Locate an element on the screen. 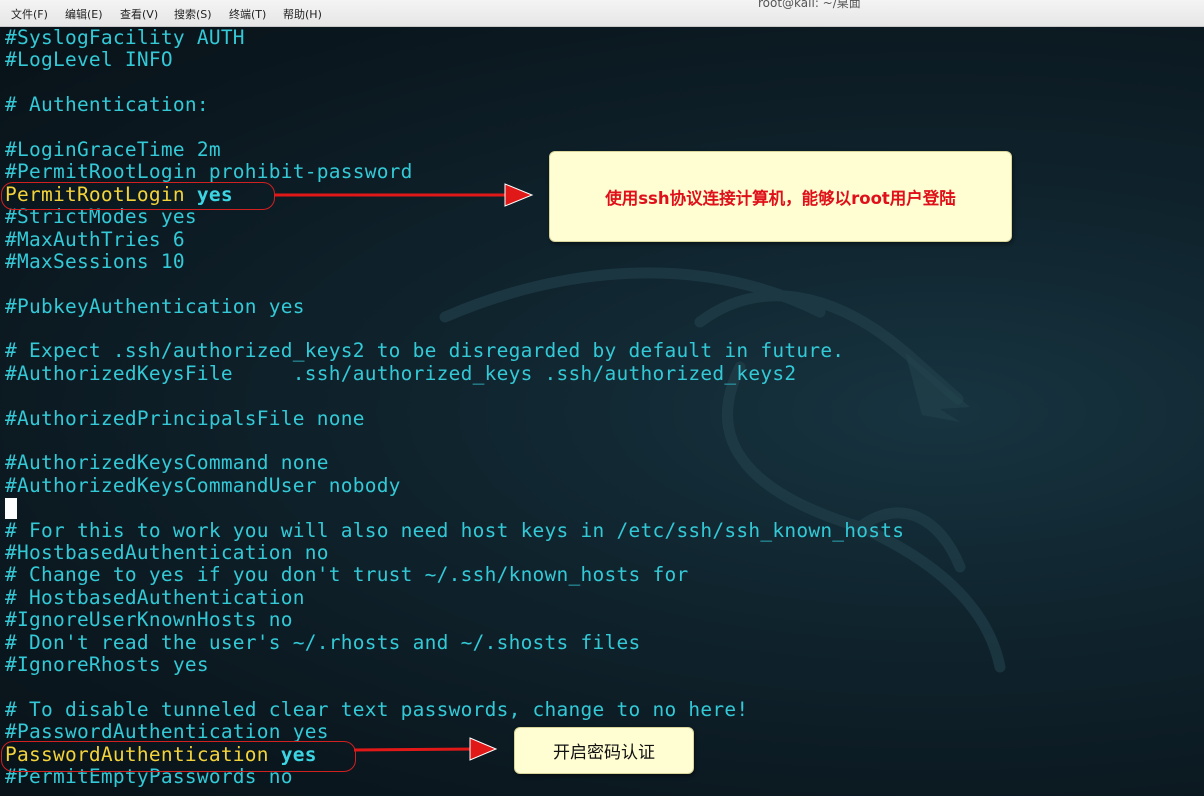 This screenshot has width=1204, height=796. menu-search: 搜索(S) is located at coordinates (193, 15).